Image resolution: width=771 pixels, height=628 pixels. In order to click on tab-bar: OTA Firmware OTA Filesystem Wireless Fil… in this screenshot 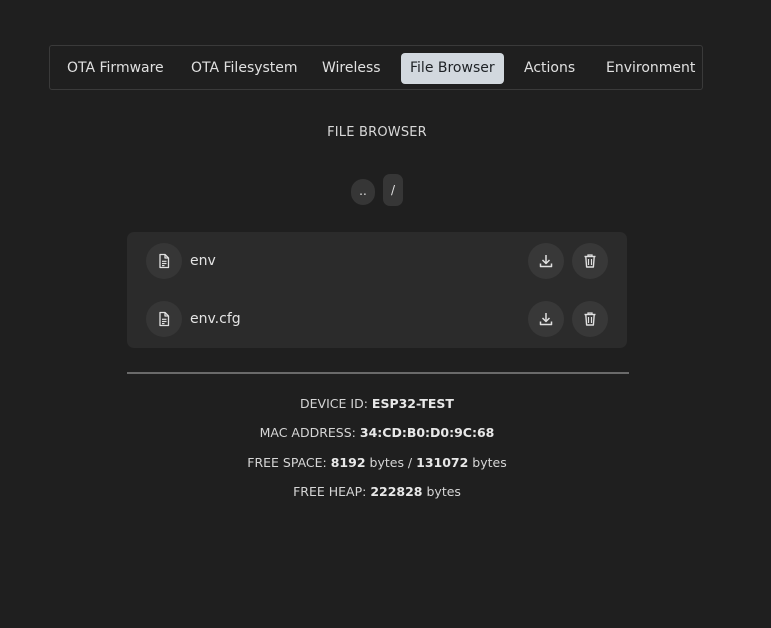, I will do `click(376, 67)`.